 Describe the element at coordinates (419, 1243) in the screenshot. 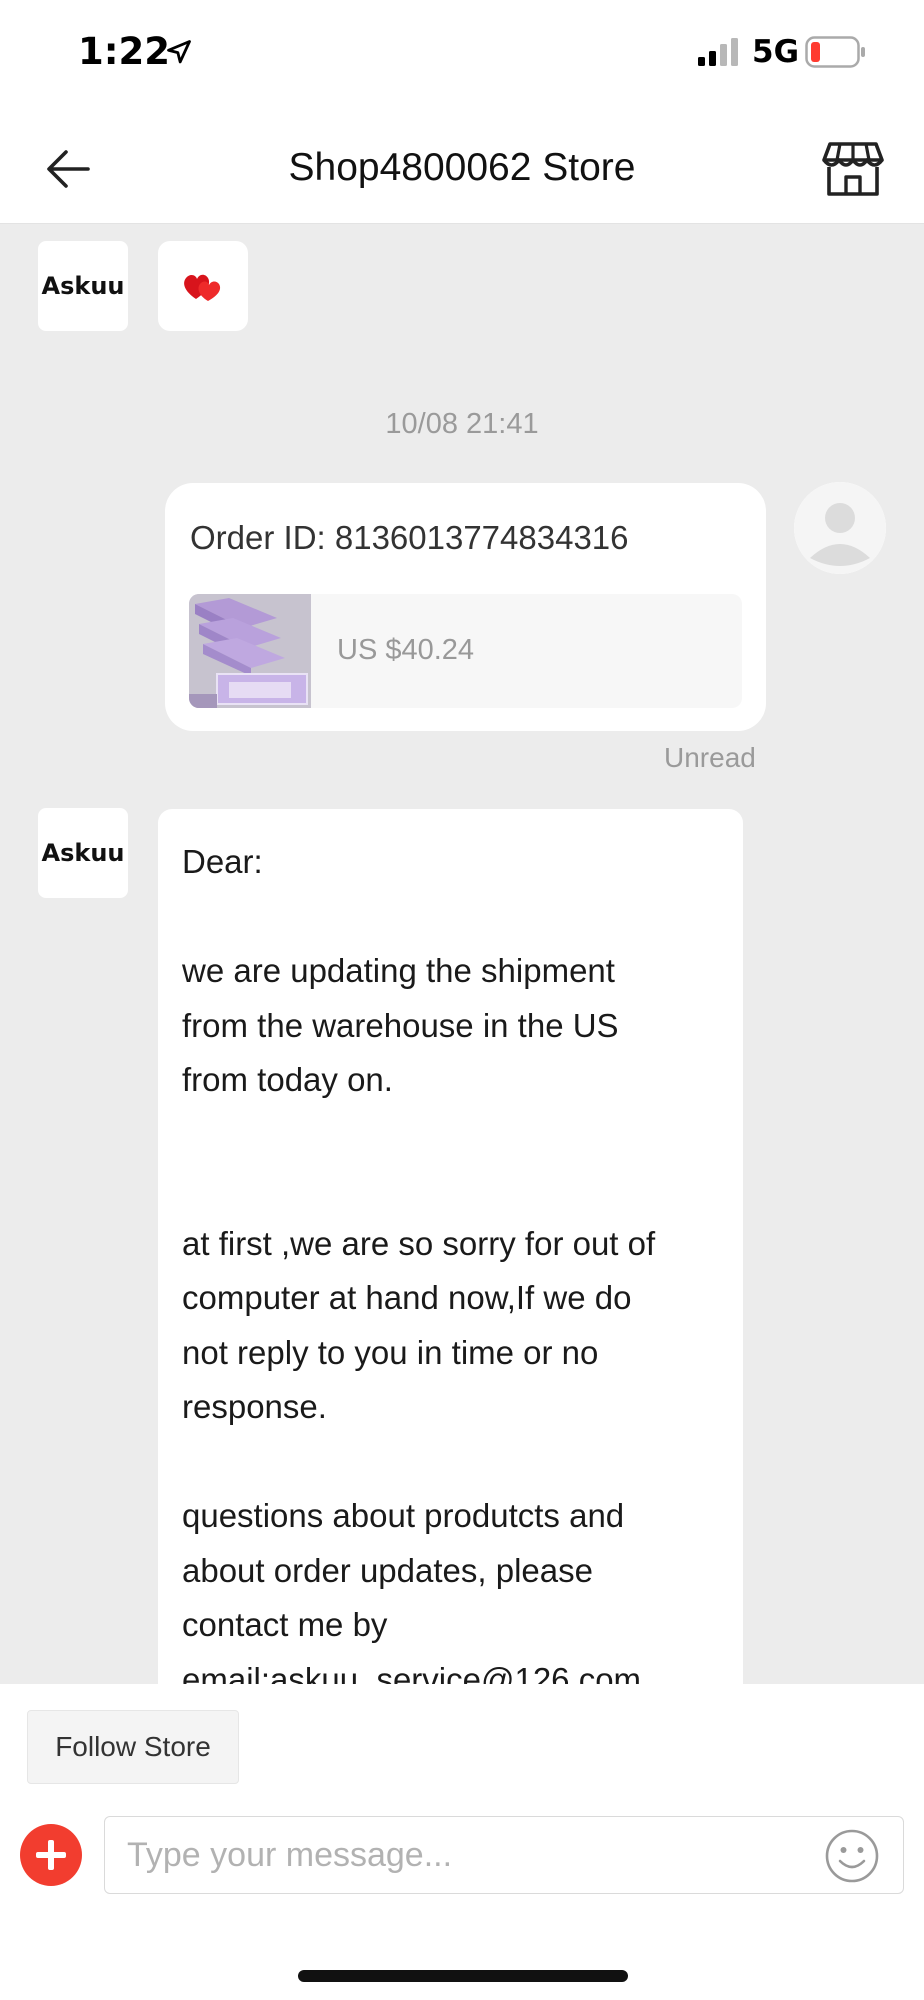

I see `message-line: at first ,we are so sorry for out of` at that location.